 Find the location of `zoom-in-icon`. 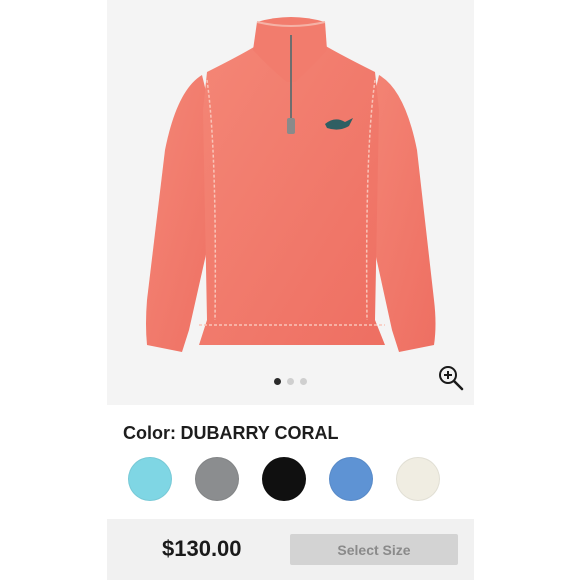

zoom-in-icon is located at coordinates (451, 378).